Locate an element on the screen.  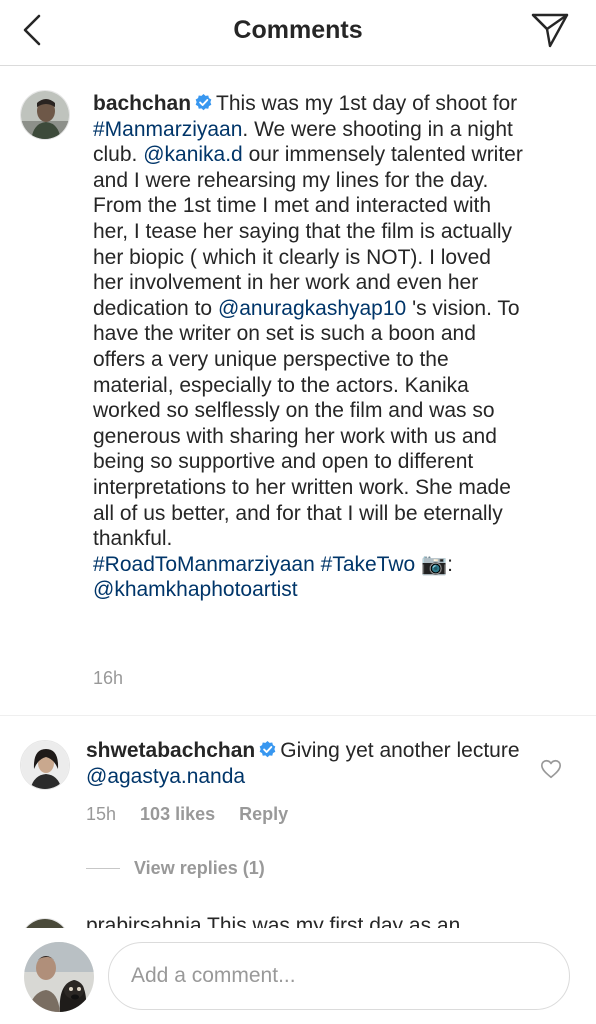
hashtag-link: #RoadToManmarziyaan is located at coordinates (204, 564).